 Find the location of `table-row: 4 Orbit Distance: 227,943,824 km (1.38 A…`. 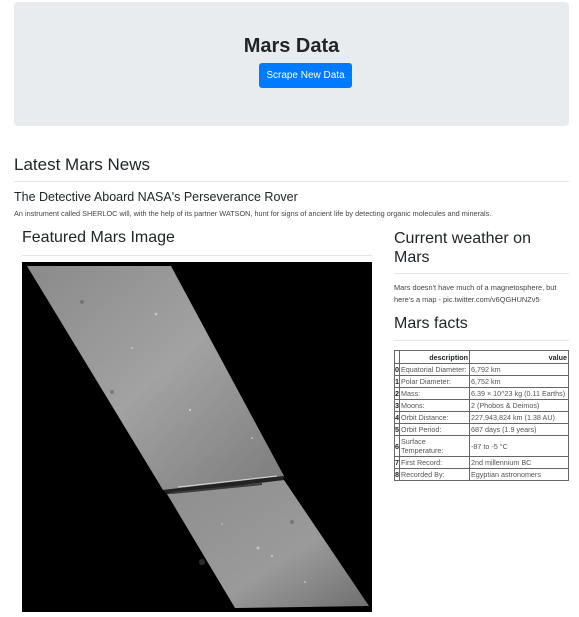

table-row: 4 Orbit Distance: 227,943,824 km (1.38 A… is located at coordinates (481, 417).